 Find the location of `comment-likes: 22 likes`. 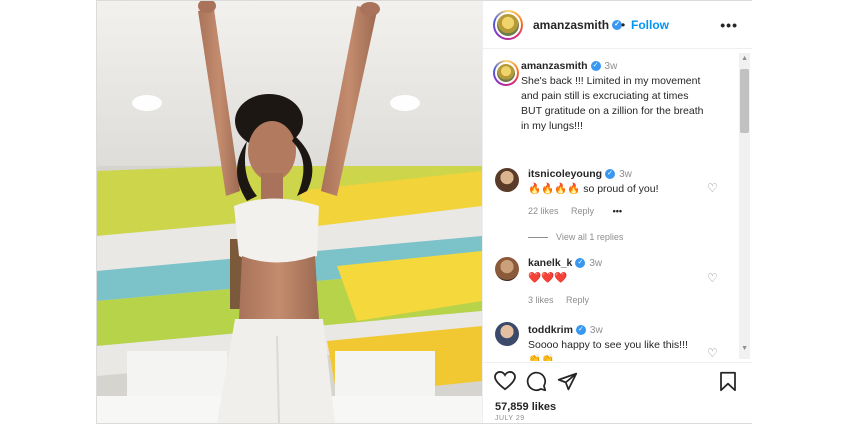

comment-likes: 22 likes is located at coordinates (543, 211).